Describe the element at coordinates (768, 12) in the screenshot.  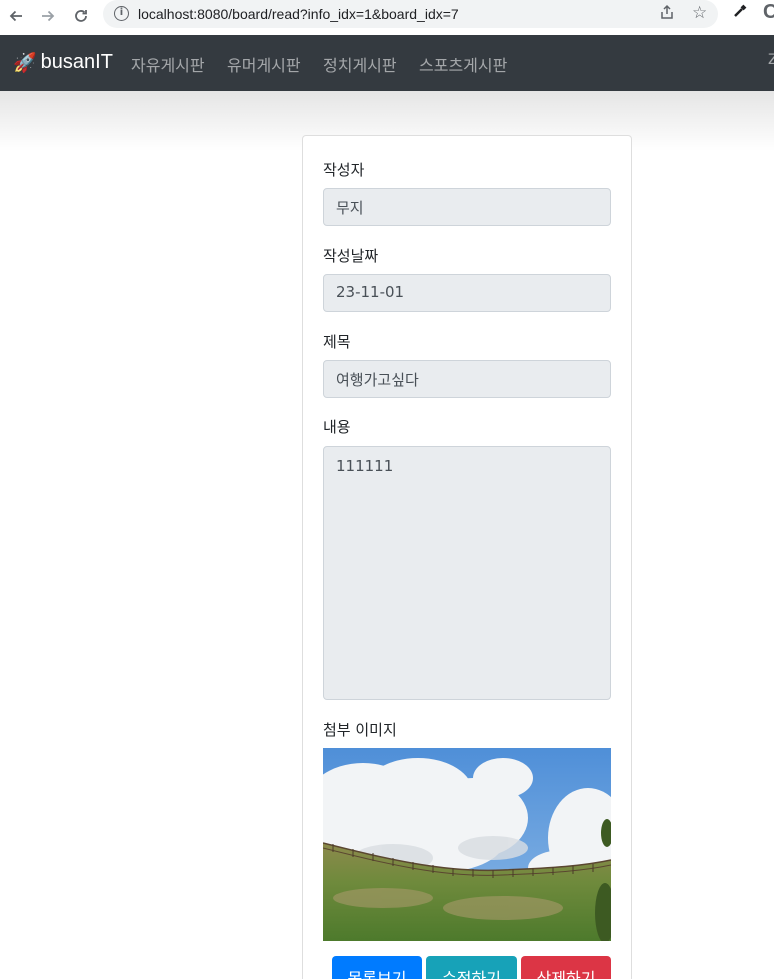
I see `profile-avatar: C` at that location.